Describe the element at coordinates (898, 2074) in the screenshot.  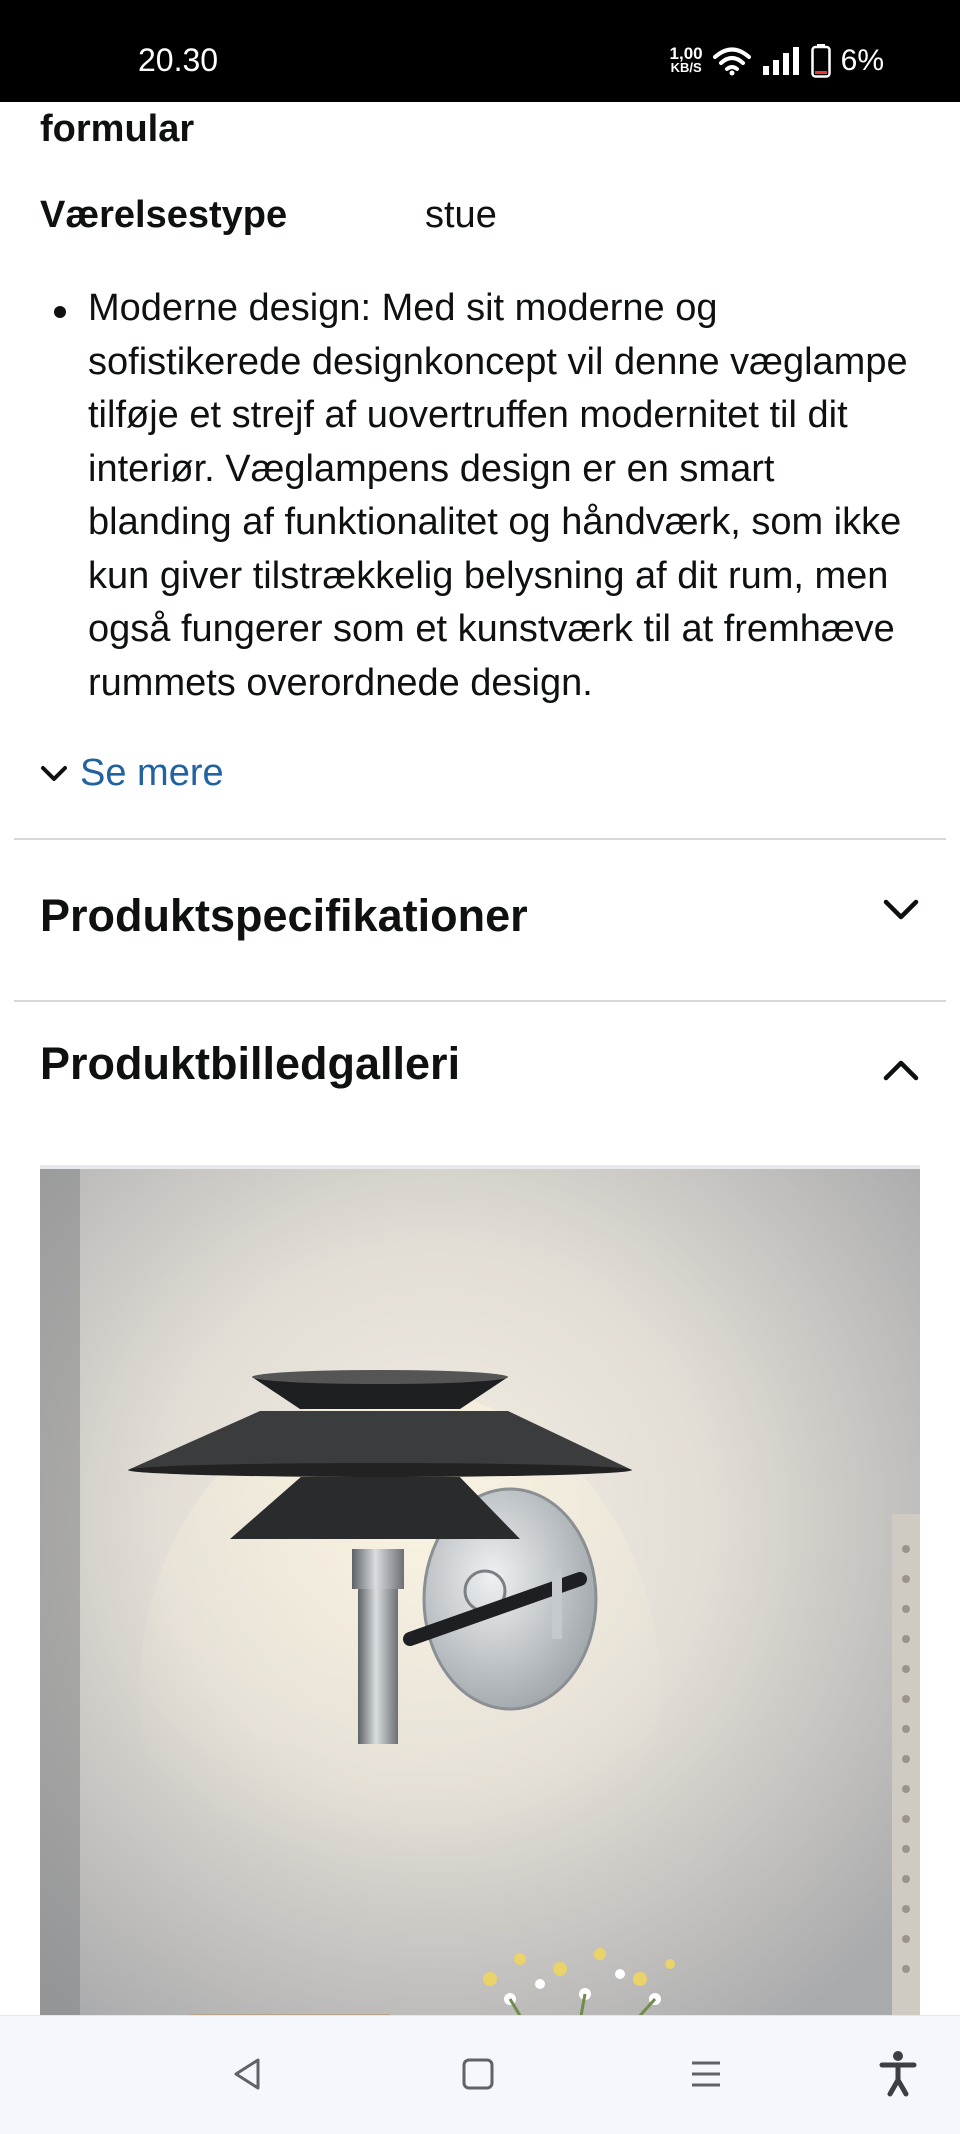
I see `accessibility-icon` at that location.